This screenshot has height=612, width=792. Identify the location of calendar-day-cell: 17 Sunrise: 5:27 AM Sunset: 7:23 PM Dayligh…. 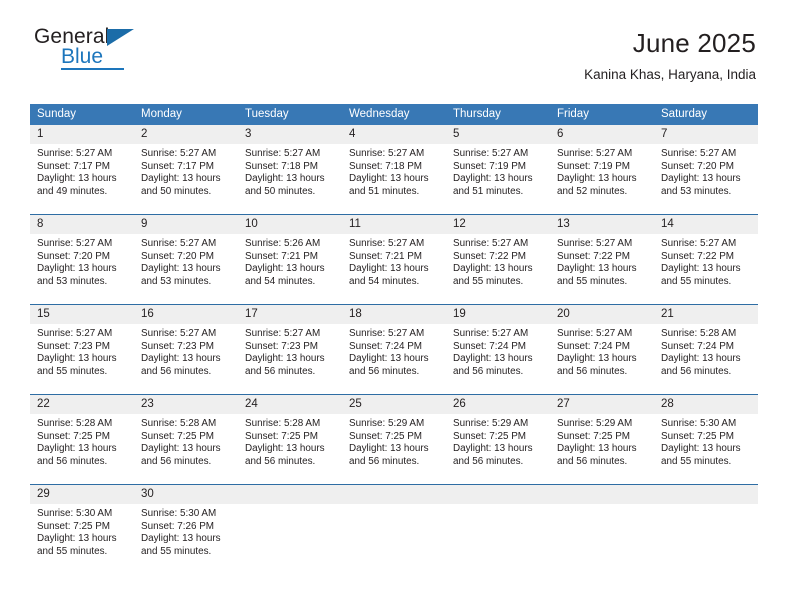
(290, 349).